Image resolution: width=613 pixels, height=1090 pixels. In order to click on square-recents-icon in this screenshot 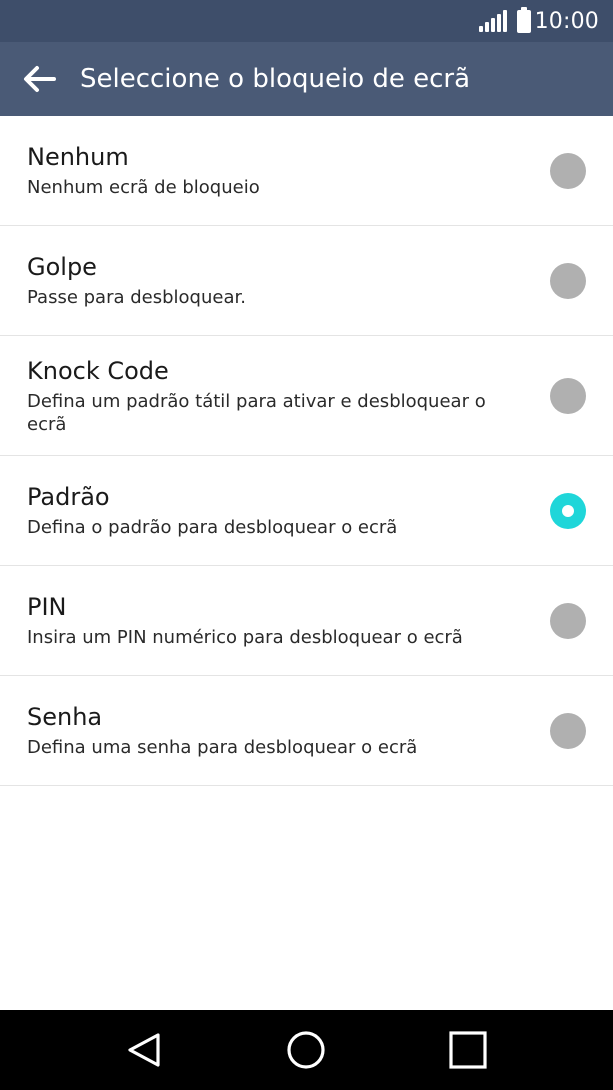, I will do `click(468, 1050)`.